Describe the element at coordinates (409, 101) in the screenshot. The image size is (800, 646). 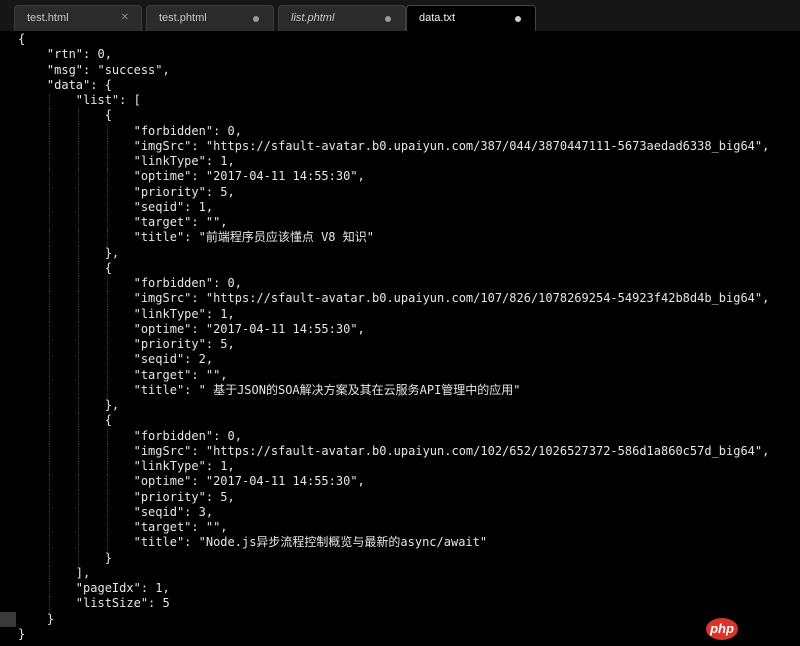
I see `code-line: "list": [` at that location.